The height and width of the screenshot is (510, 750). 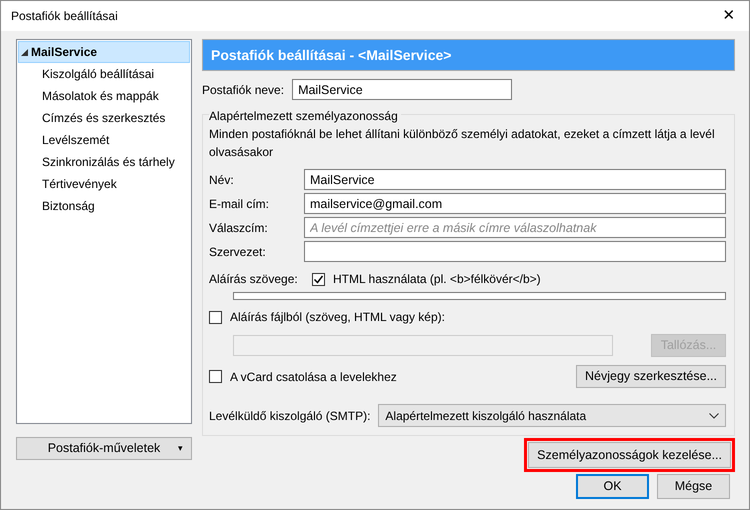 What do you see at coordinates (254, 279) in the screenshot?
I see `field-label: Aláírás szövege:` at bounding box center [254, 279].